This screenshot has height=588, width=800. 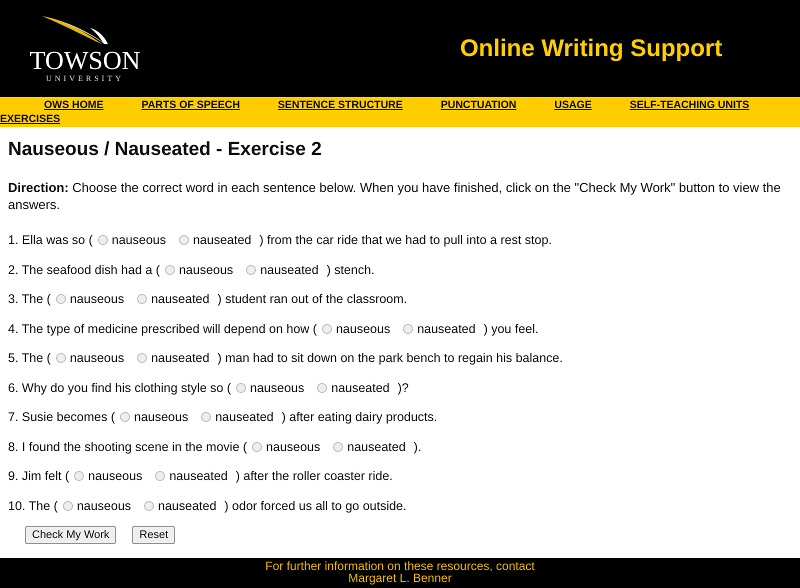 What do you see at coordinates (342, 105) in the screenshot?
I see `nav-link: SENTENCE STRUCTURE` at bounding box center [342, 105].